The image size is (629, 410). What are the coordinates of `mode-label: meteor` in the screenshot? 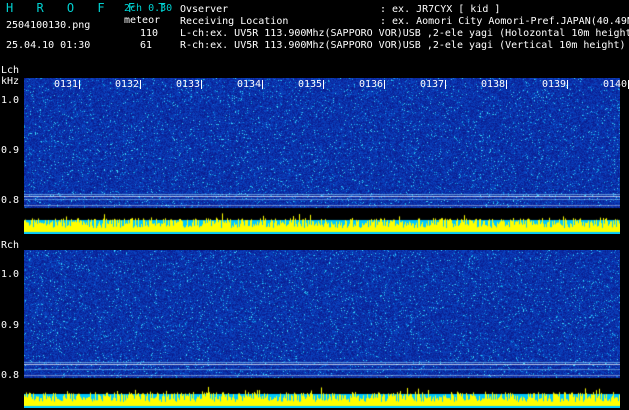 It's located at (142, 20).